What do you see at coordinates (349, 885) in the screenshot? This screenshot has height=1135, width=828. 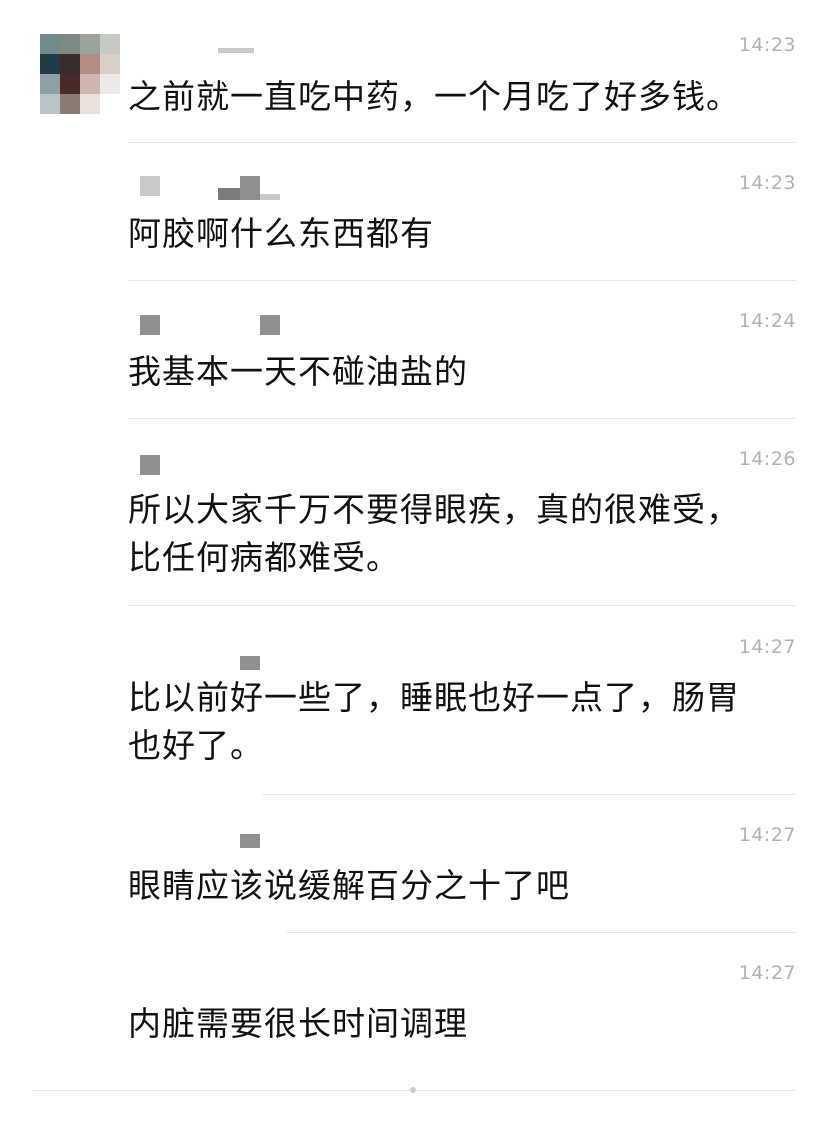 I see `message-text: 眼睛应该说缓解百分之十了吧` at bounding box center [349, 885].